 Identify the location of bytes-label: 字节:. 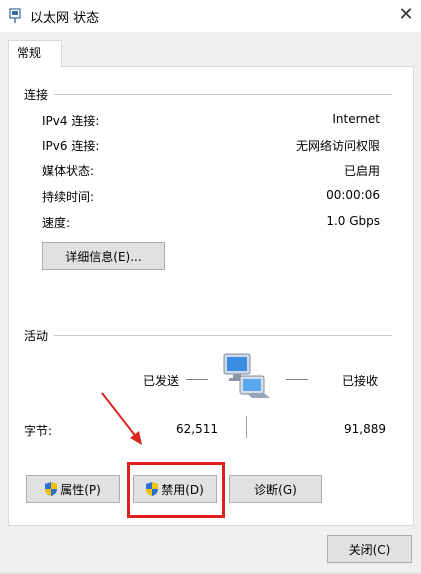
(38, 431).